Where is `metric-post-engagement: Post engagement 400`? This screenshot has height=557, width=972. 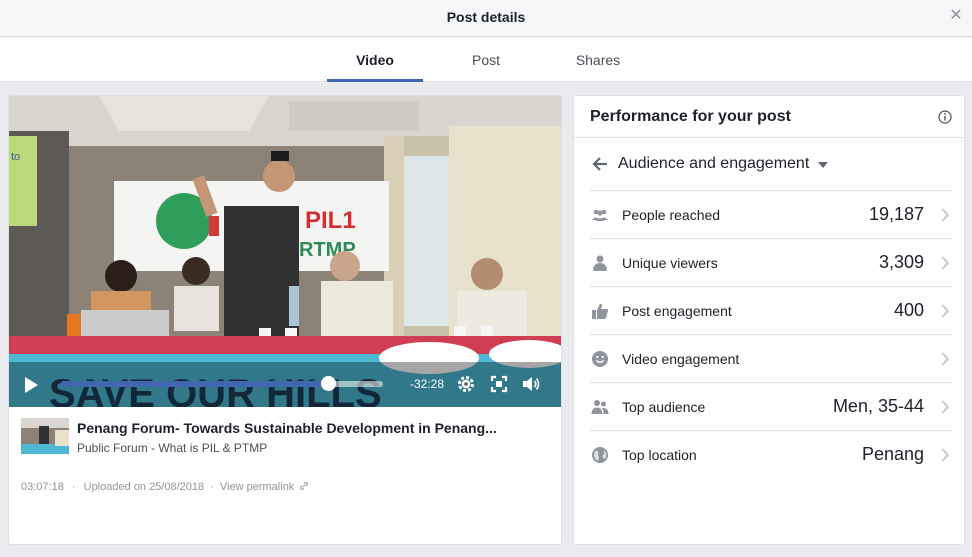 metric-post-engagement: Post engagement 400 is located at coordinates (771, 310).